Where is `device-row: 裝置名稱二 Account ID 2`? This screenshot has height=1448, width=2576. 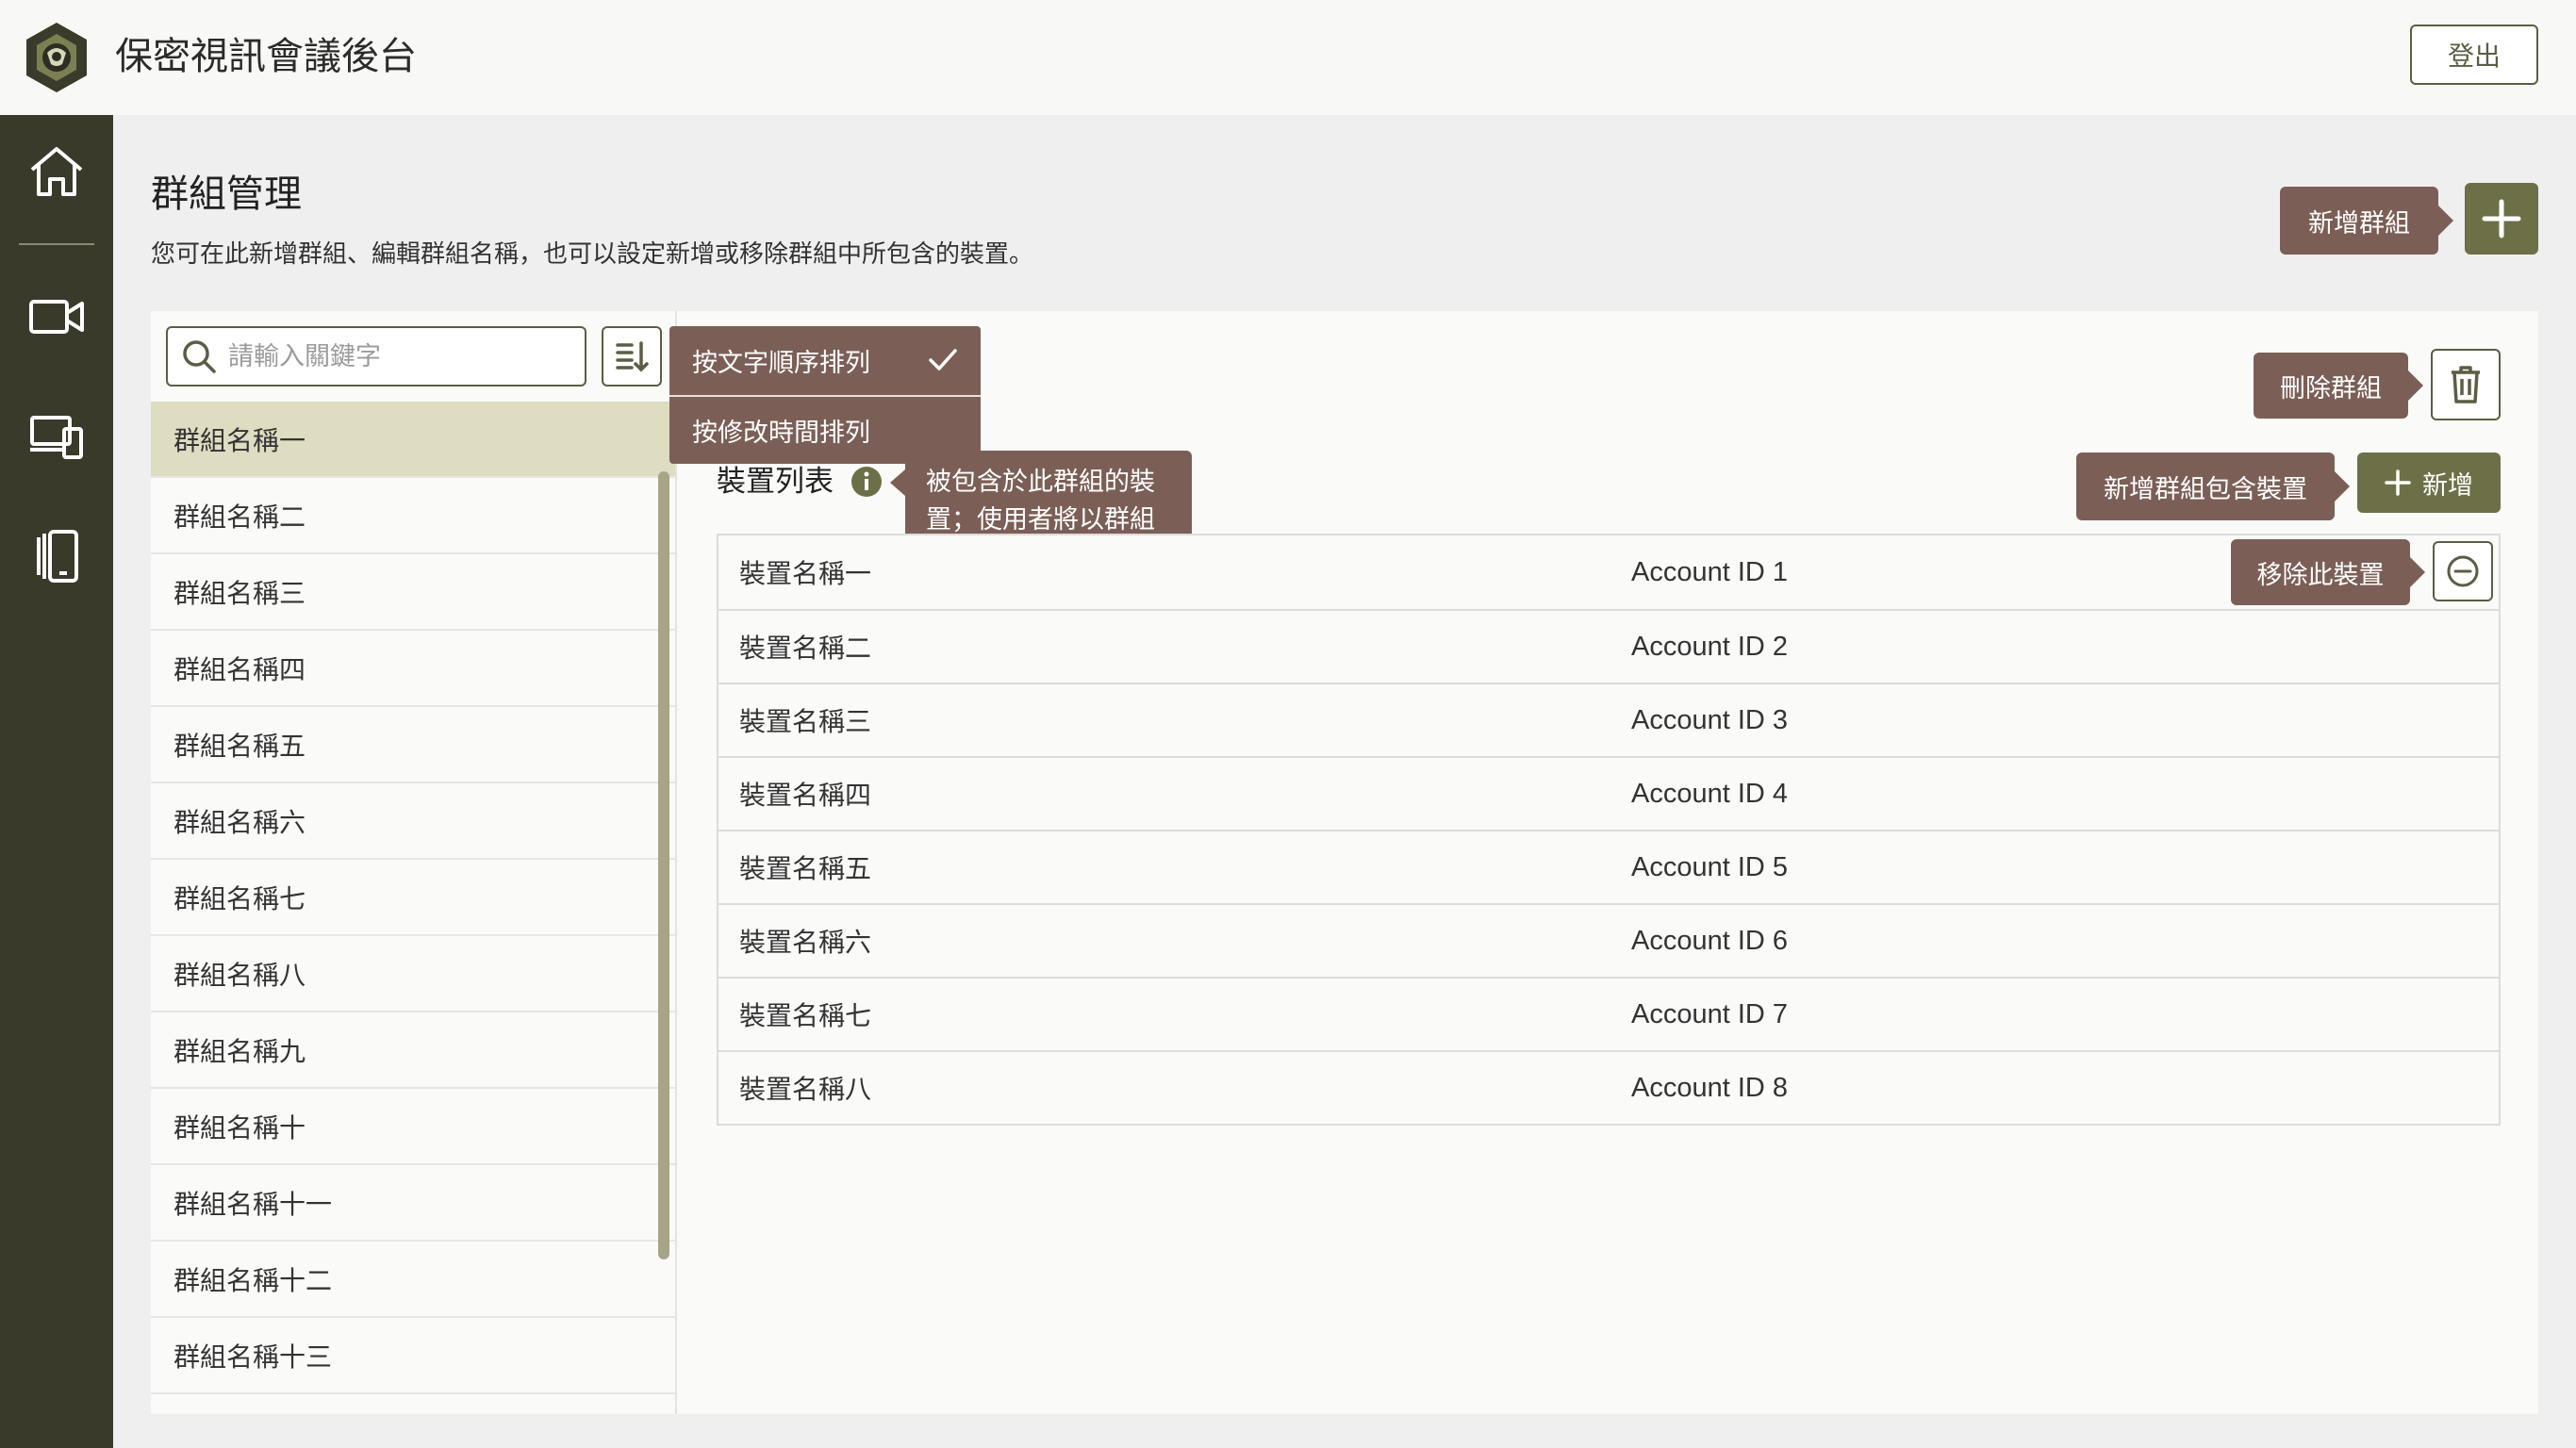
device-row: 裝置名稱二 Account ID 2 is located at coordinates (1608, 646).